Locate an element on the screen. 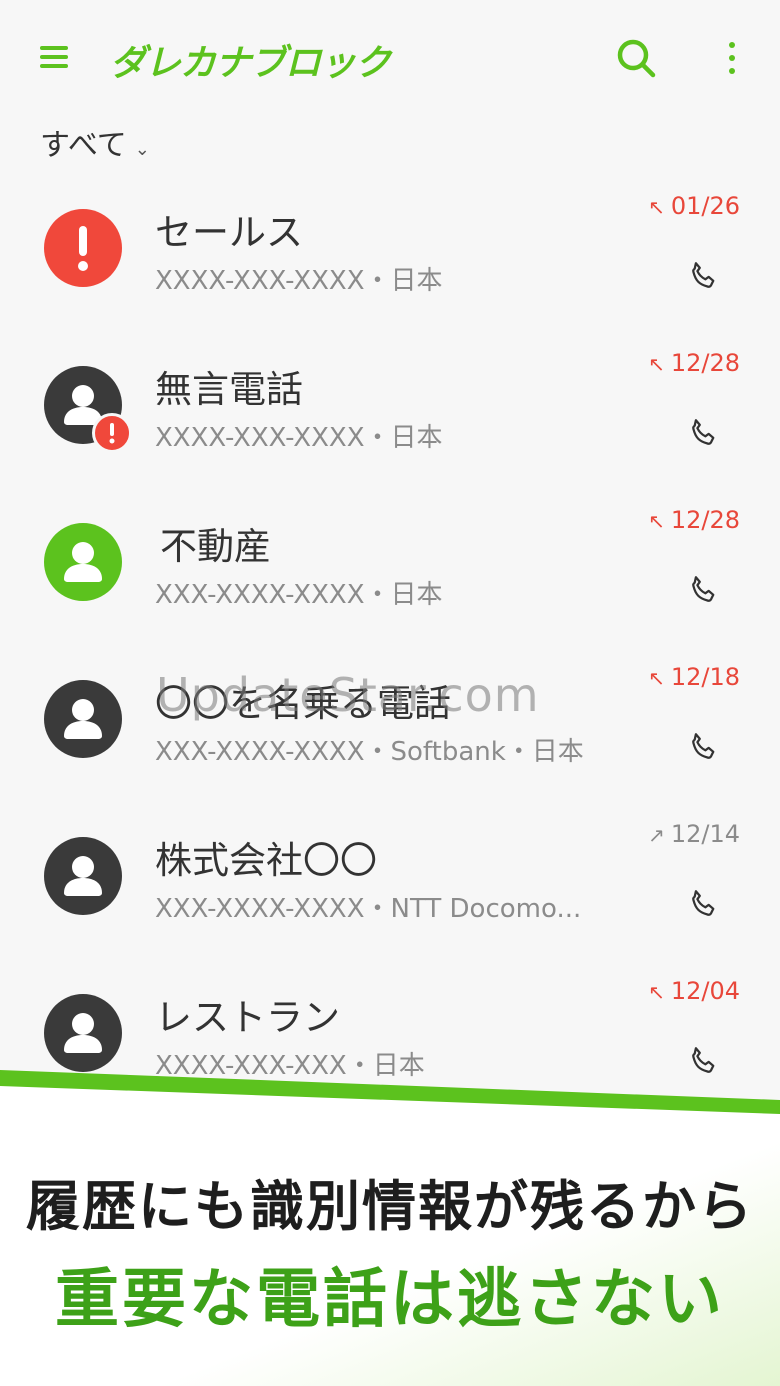  call-date: ↖ 01/26 is located at coordinates (694, 206).